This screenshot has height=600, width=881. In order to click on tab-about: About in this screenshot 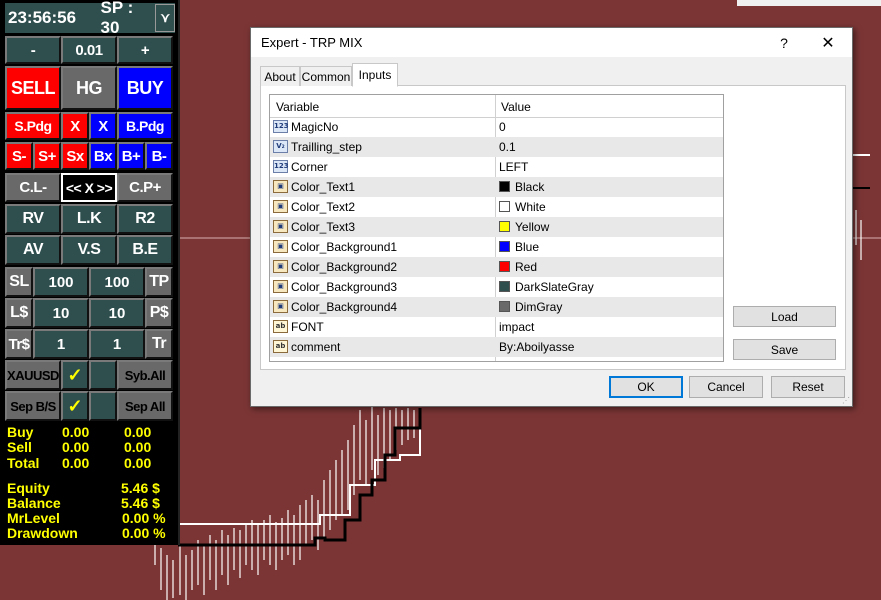, I will do `click(280, 76)`.